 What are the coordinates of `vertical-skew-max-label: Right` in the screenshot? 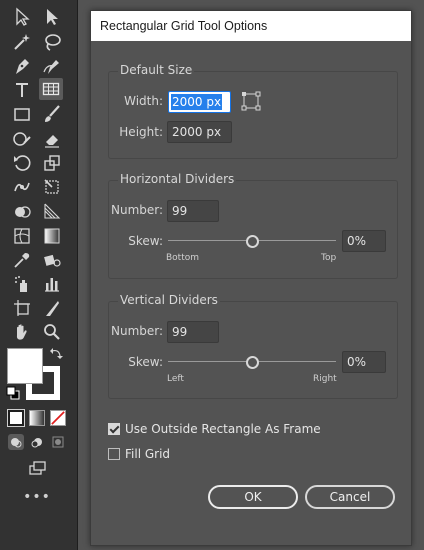 It's located at (325, 379).